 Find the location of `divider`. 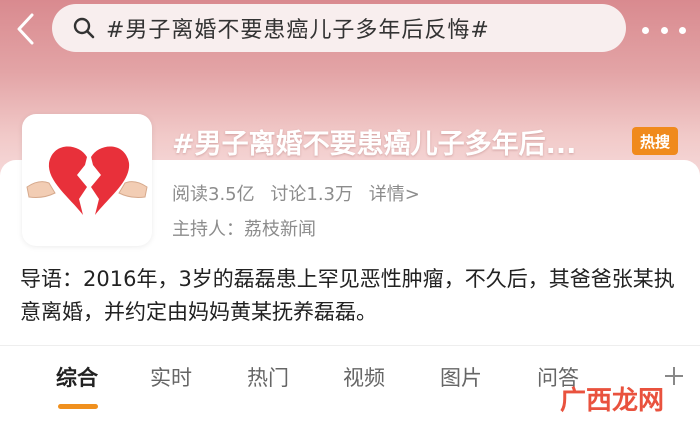

divider is located at coordinates (350, 345).